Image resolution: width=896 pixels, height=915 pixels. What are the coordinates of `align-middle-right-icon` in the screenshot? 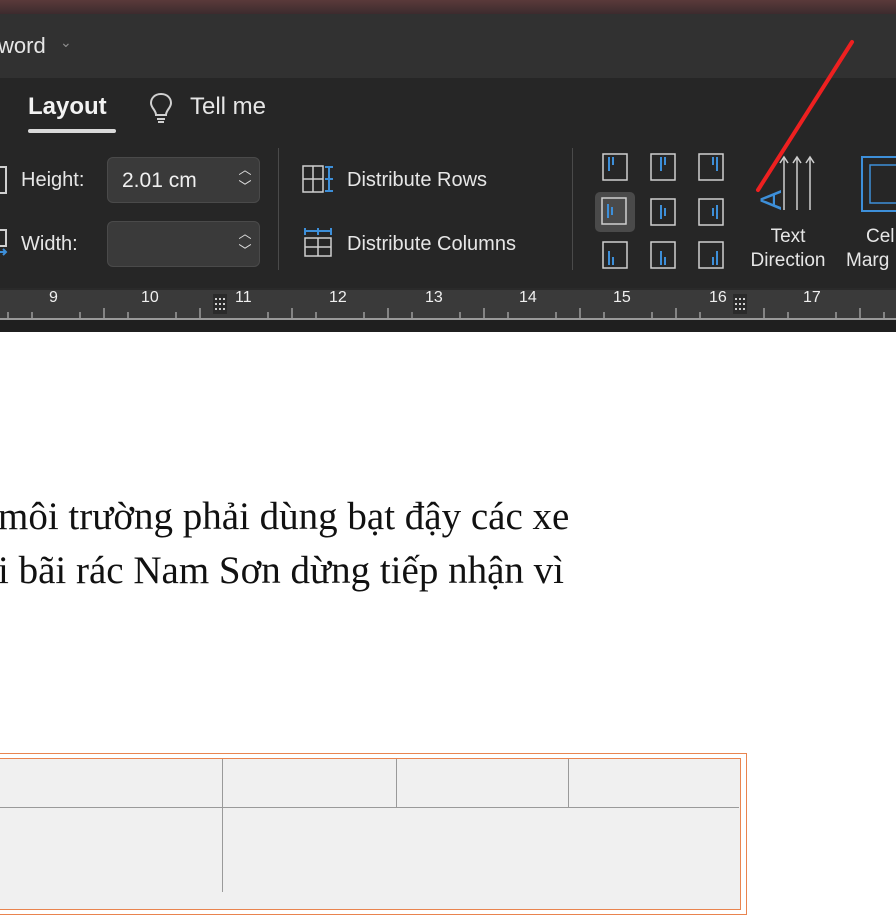 It's located at (711, 212).